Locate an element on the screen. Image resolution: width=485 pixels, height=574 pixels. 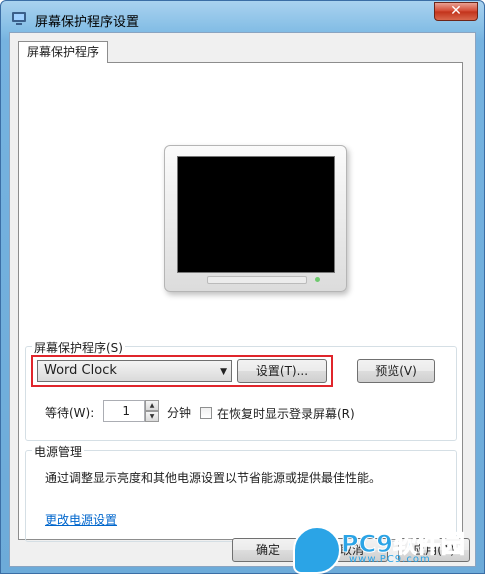
preview-button: 预览(V) is located at coordinates (396, 371).